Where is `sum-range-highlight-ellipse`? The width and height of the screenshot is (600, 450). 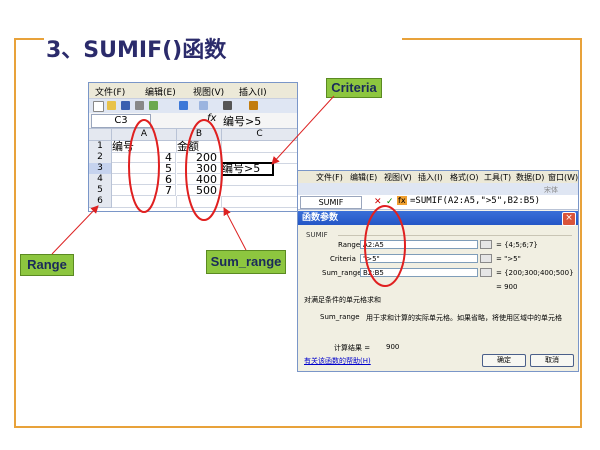 sum-range-highlight-ellipse is located at coordinates (204, 170).